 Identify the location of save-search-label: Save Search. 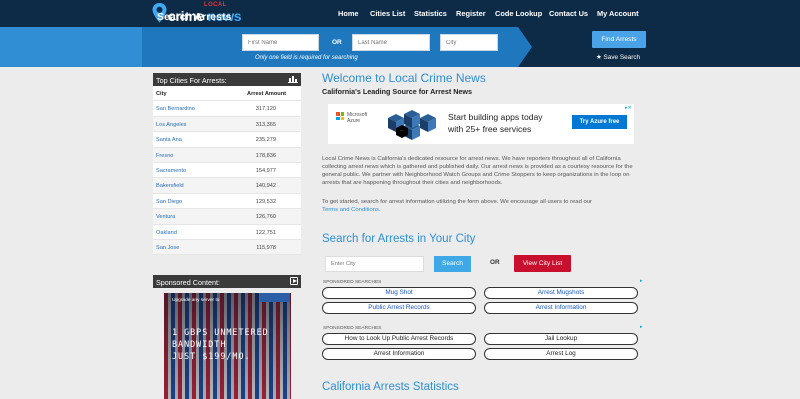
(622, 57).